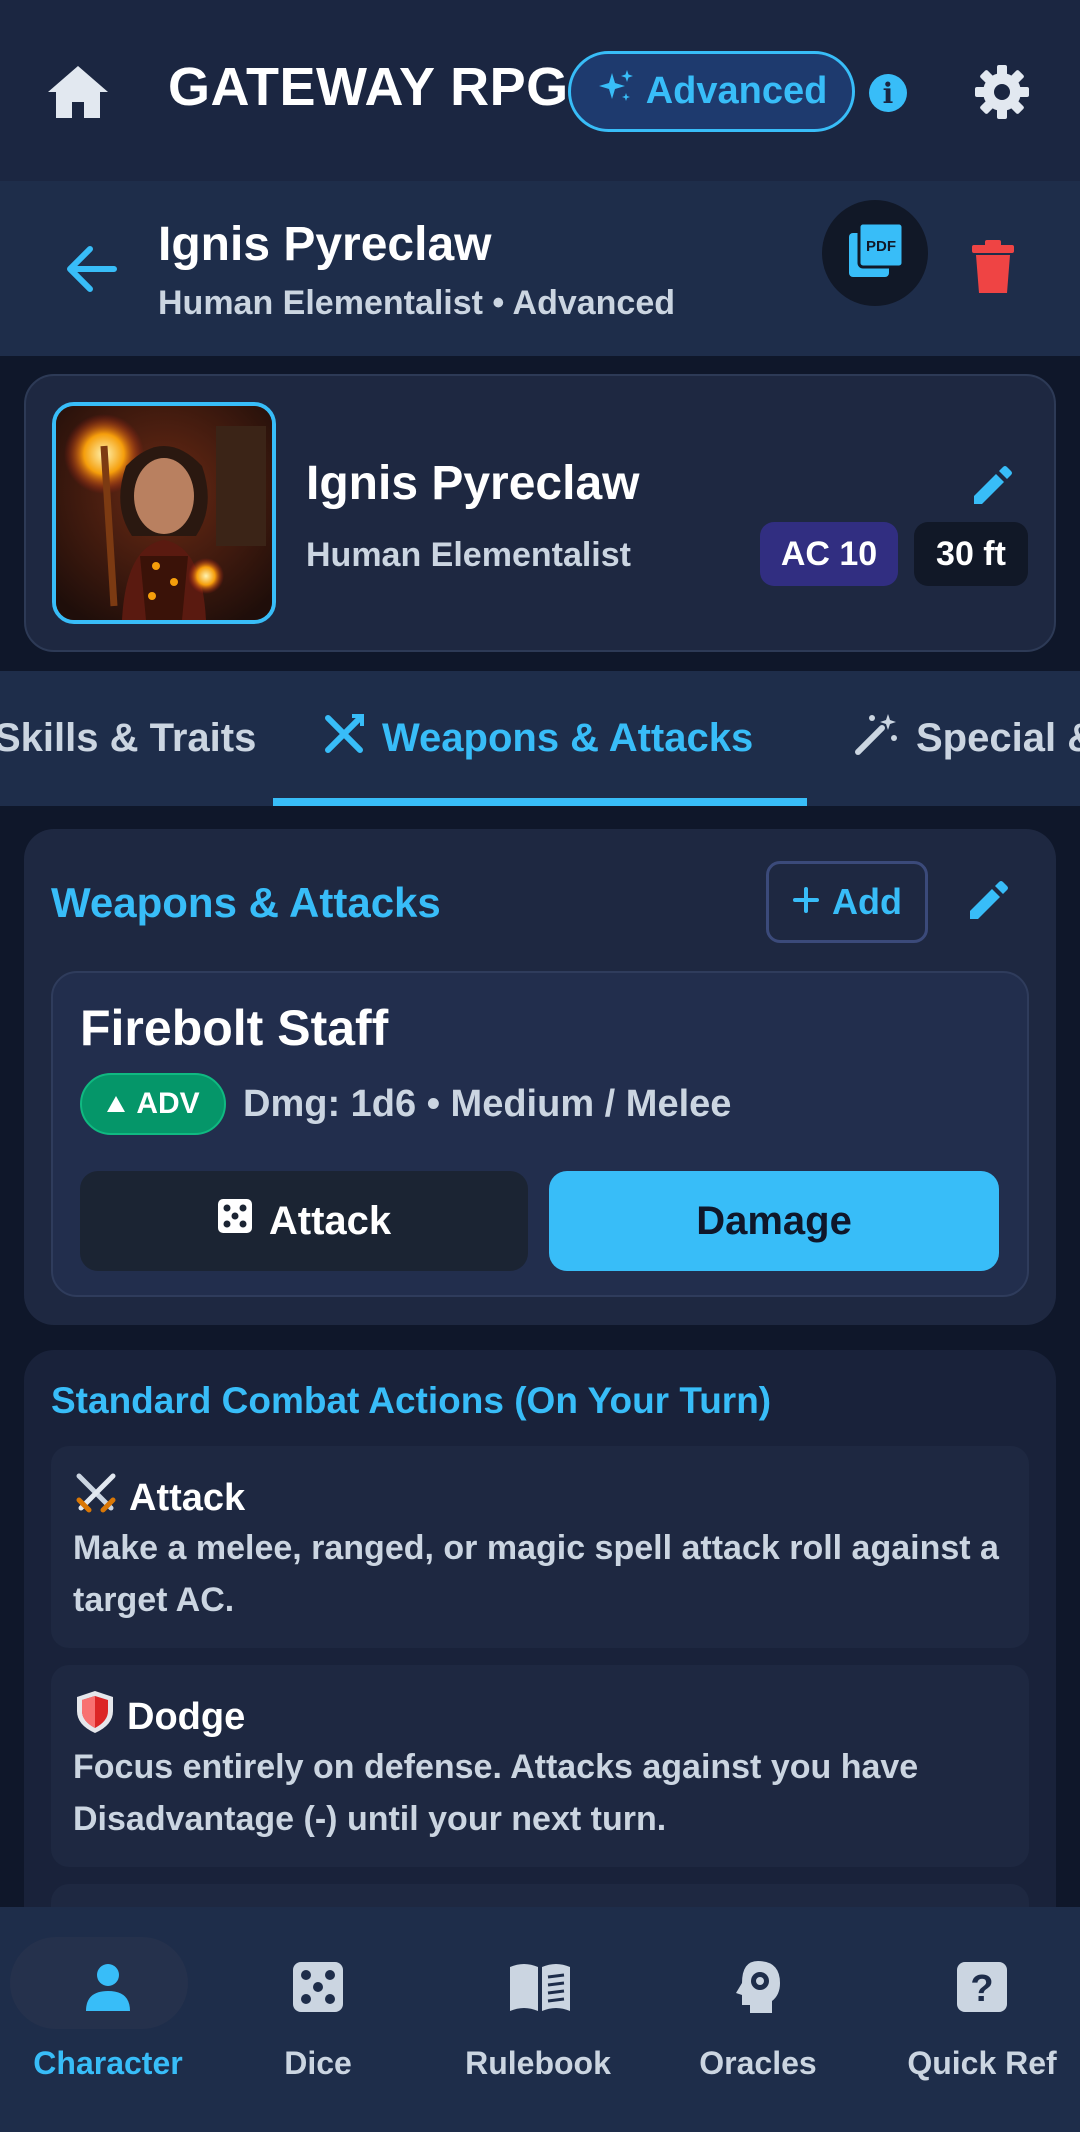 The width and height of the screenshot is (1080, 2132). What do you see at coordinates (234, 1028) in the screenshot?
I see `weapon-name: Firebolt Staff` at bounding box center [234, 1028].